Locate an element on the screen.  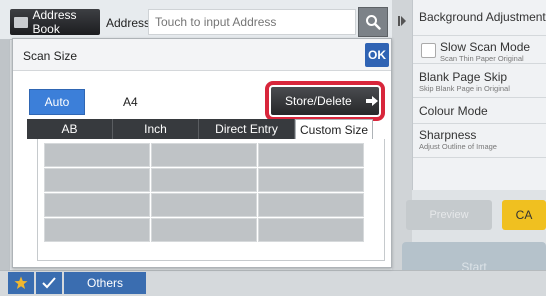
slow-scan-sub: Scan Thin Paper Original is located at coordinates (482, 58).